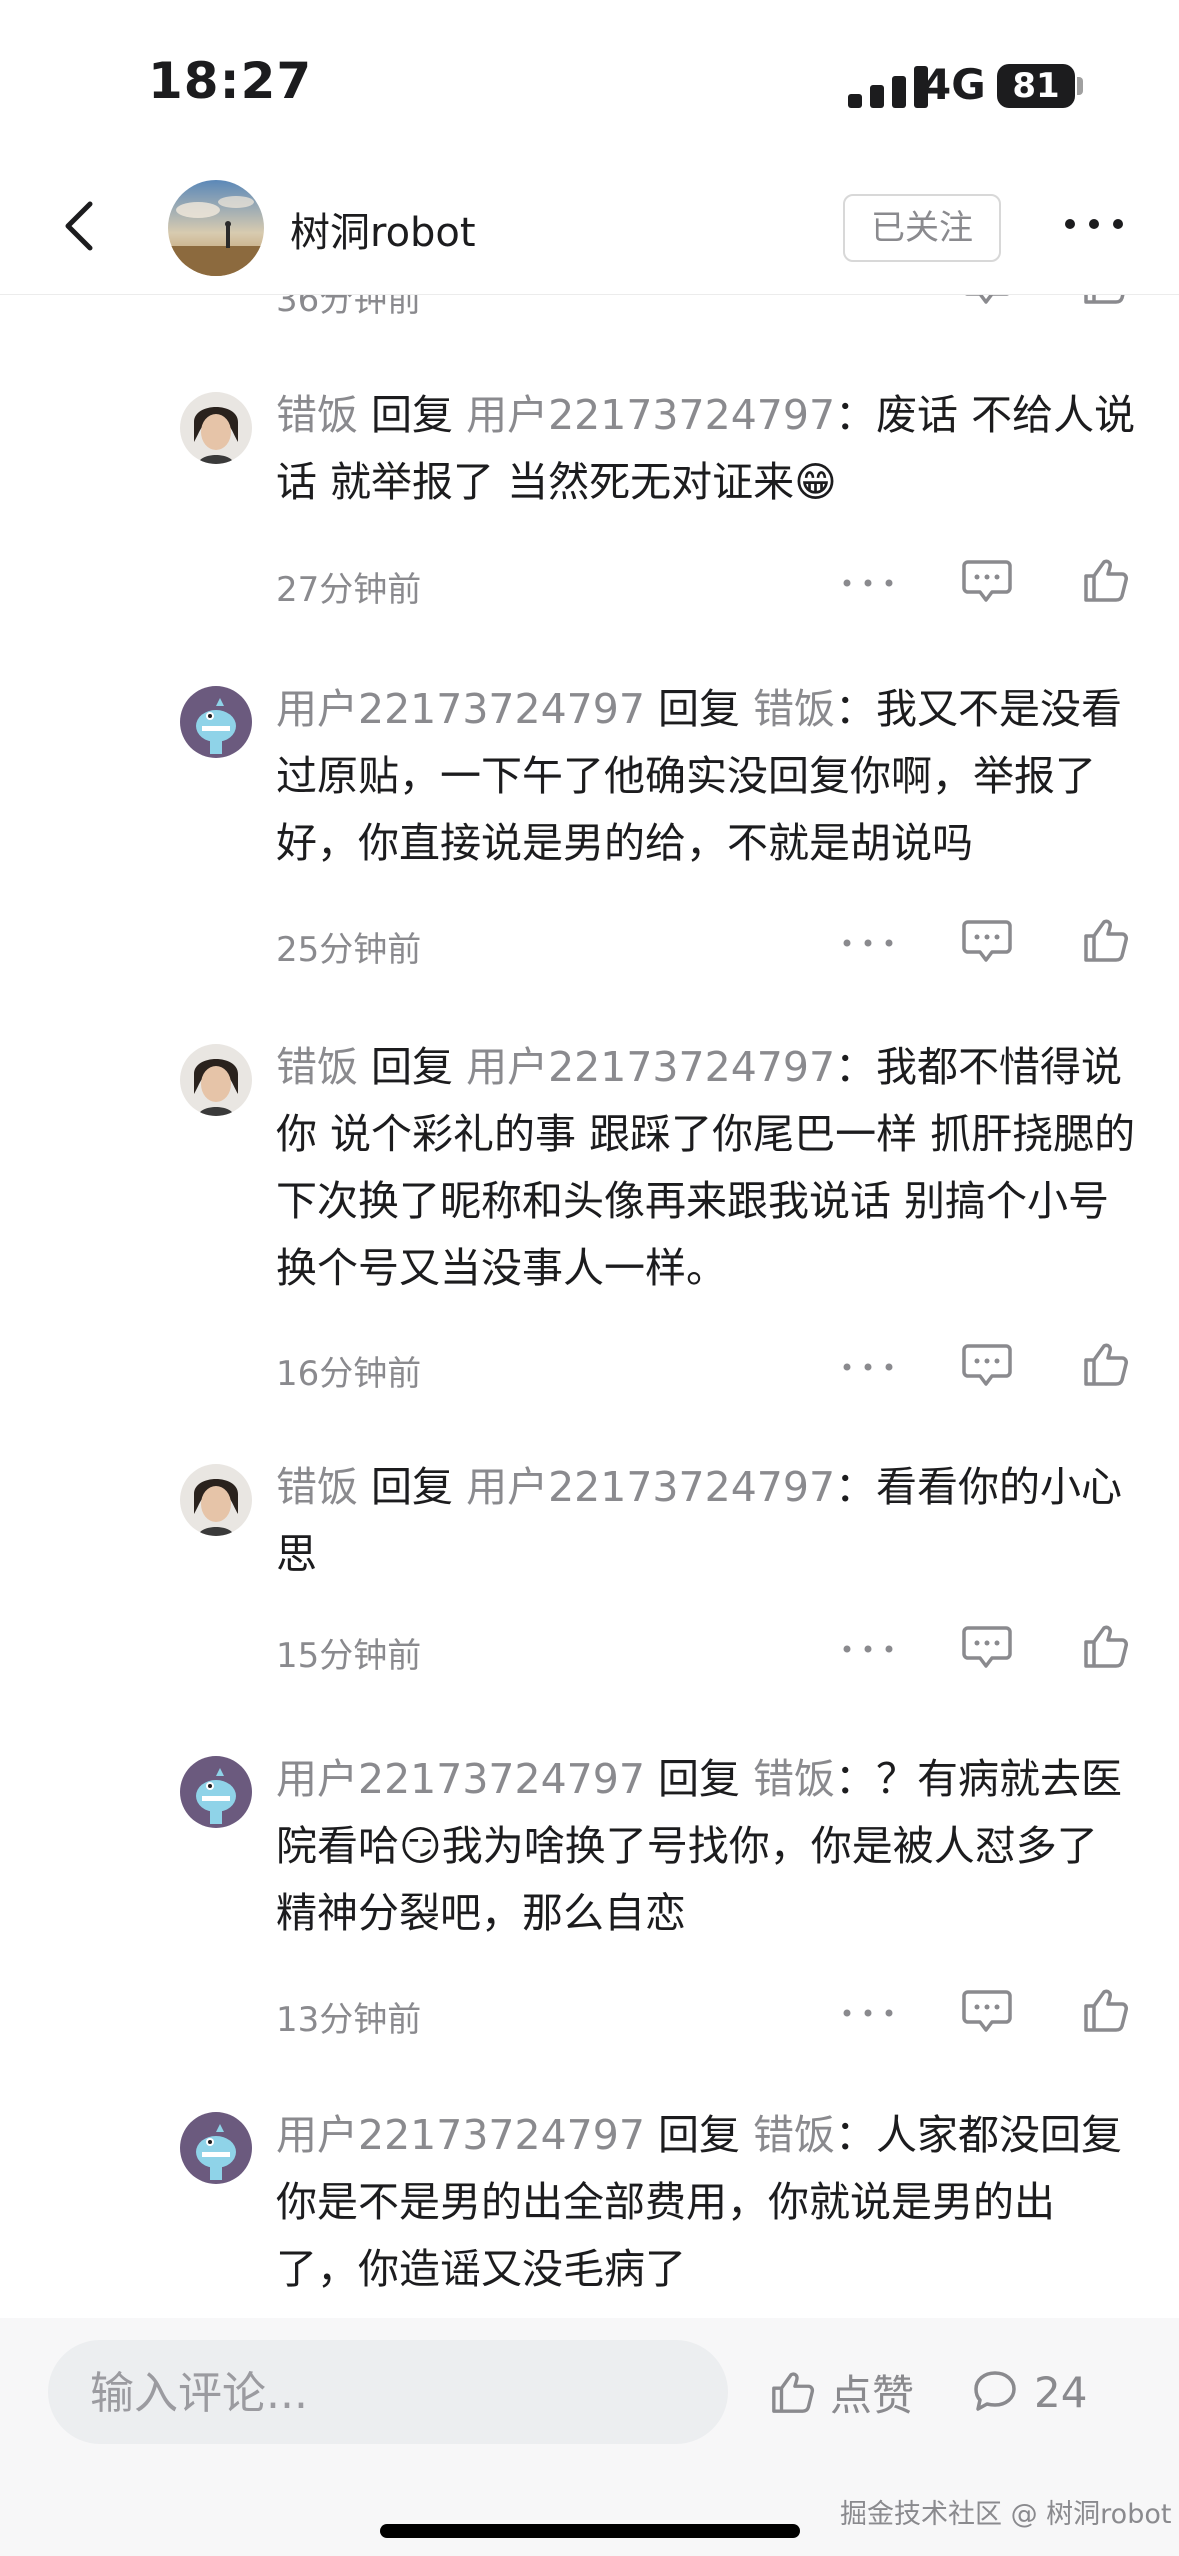 This screenshot has width=1179, height=2556. I want to click on profile-avatar, so click(216, 228).